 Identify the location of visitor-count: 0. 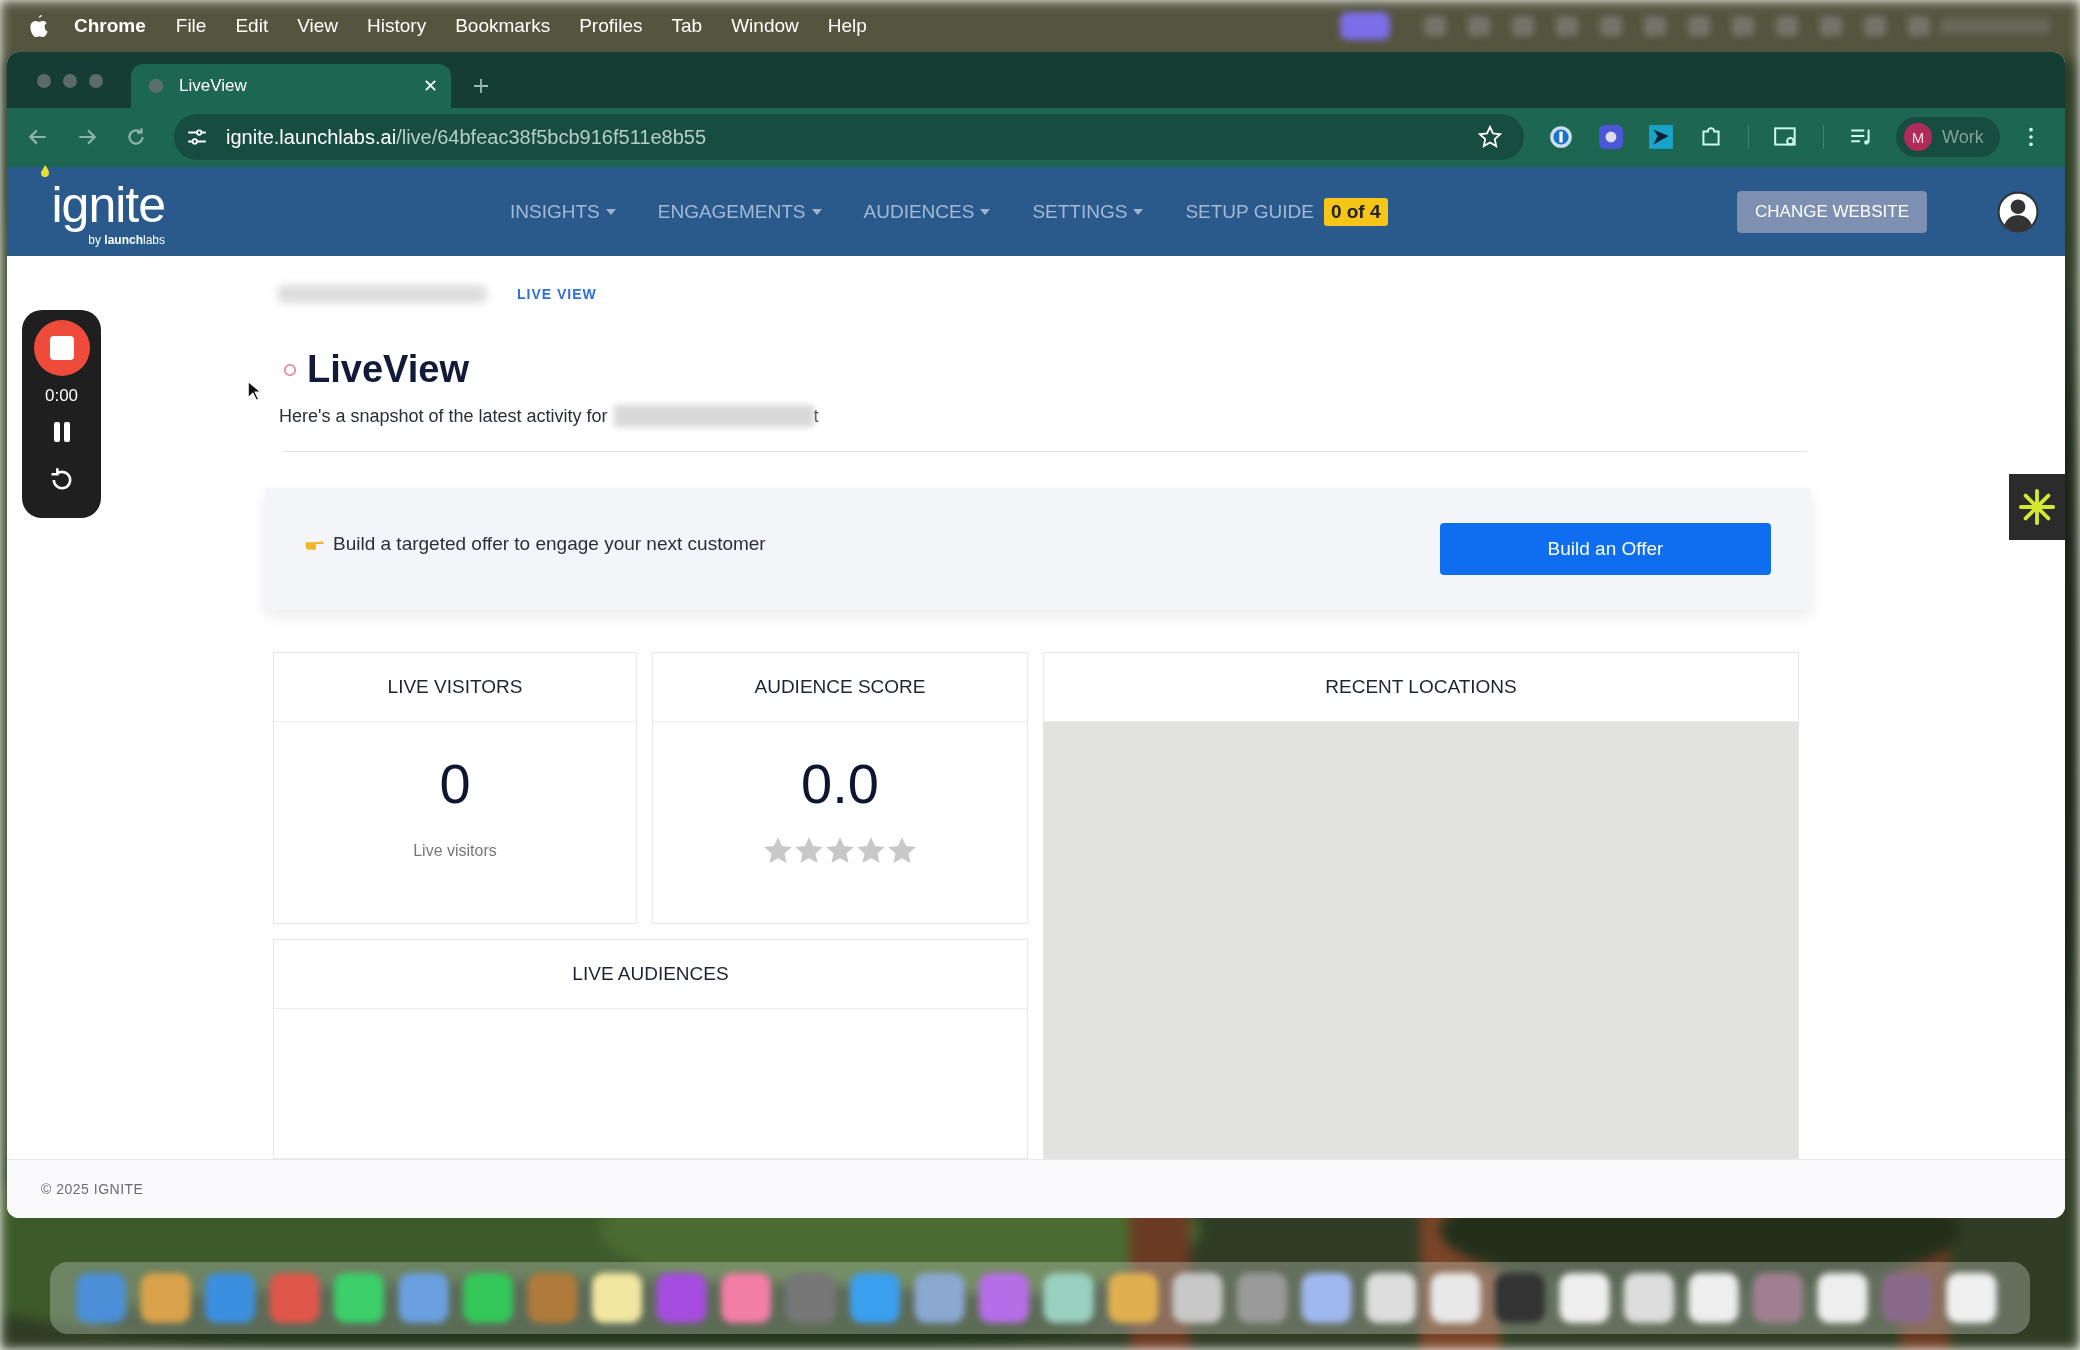
(455, 784).